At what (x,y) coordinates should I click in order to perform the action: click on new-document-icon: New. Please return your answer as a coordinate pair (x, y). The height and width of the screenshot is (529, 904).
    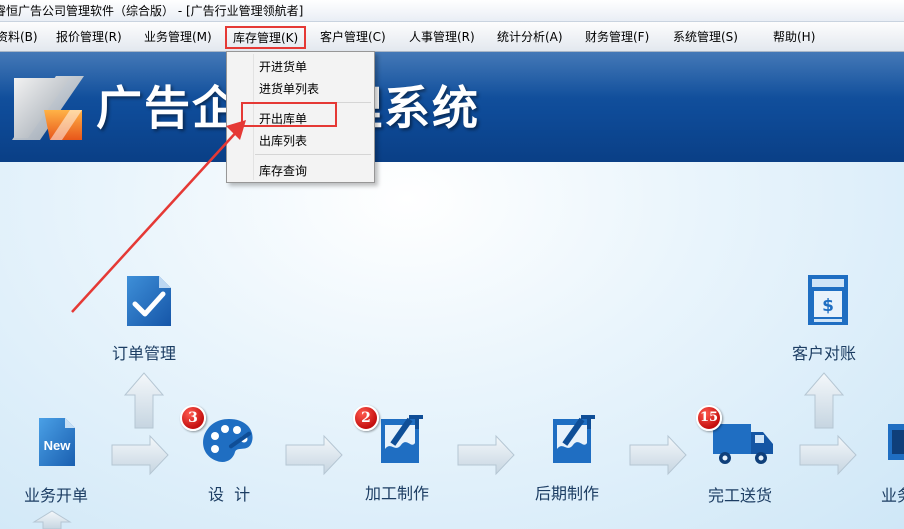
    Looking at the image, I should click on (57, 442).